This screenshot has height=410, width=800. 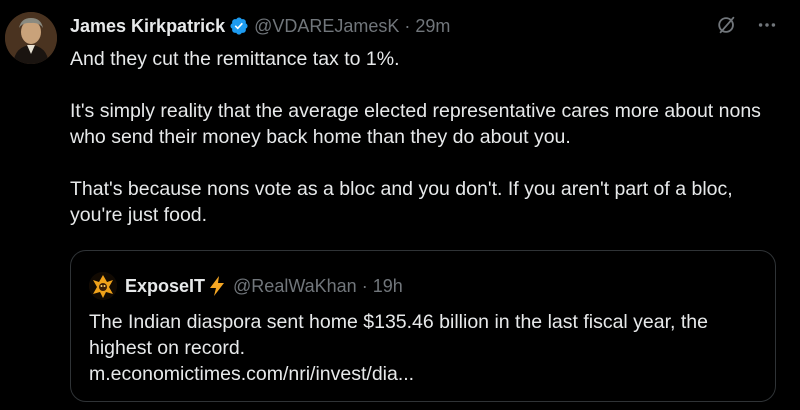 I want to click on more-options-icon, so click(x=767, y=25).